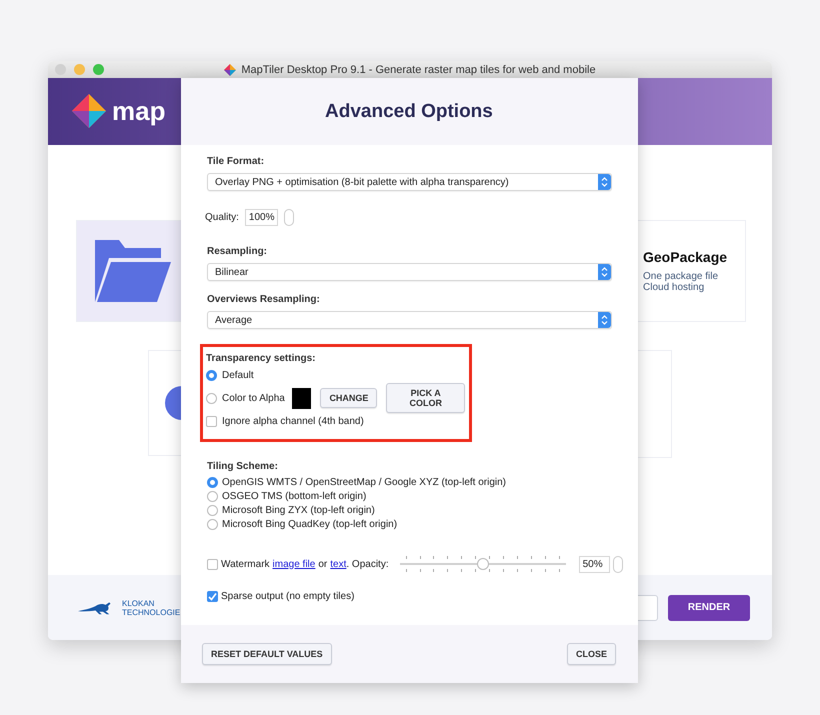 This screenshot has height=715, width=820. Describe the element at coordinates (242, 466) in the screenshot. I see `section-label: Tiling Scheme:` at that location.